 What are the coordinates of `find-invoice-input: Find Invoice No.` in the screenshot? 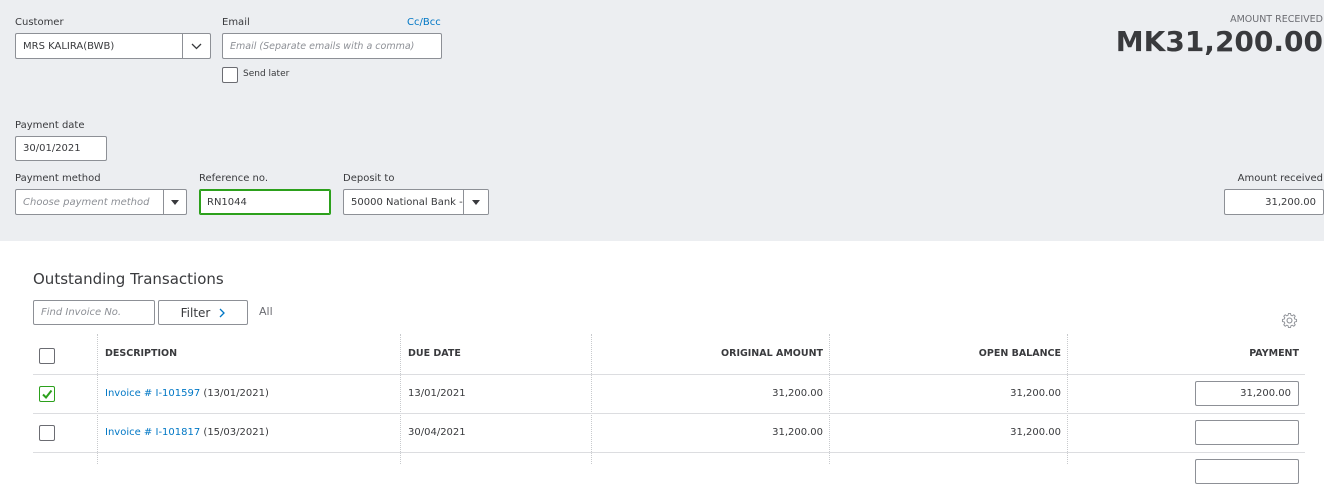 It's located at (94, 312).